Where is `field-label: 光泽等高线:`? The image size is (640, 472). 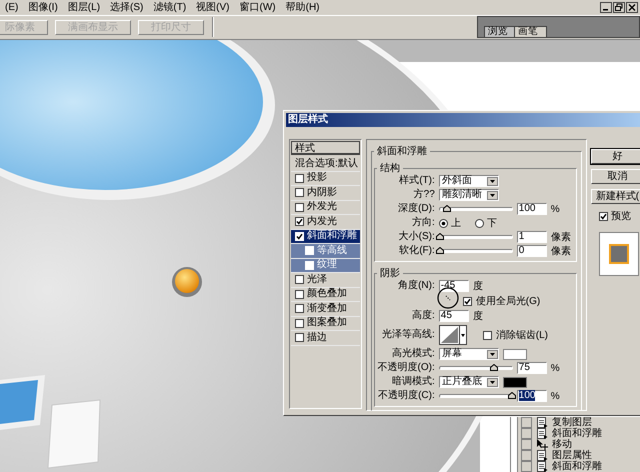 field-label: 光泽等高线: is located at coordinates (407, 335).